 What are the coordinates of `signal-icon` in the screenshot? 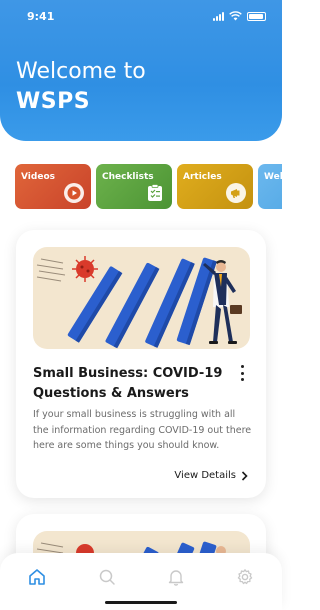 It's located at (218, 16).